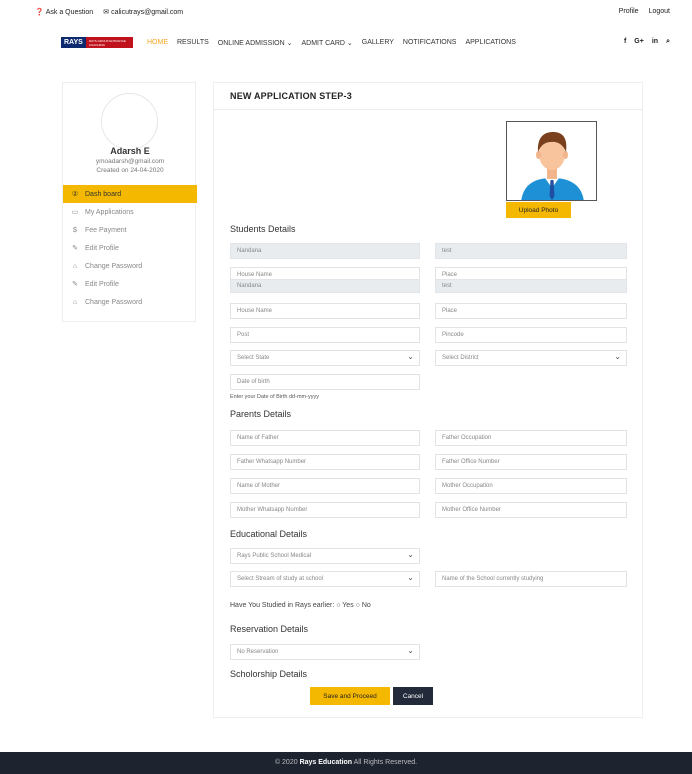 The image size is (692, 774). What do you see at coordinates (263, 229) in the screenshot?
I see `students-details-heading: Students Details` at bounding box center [263, 229].